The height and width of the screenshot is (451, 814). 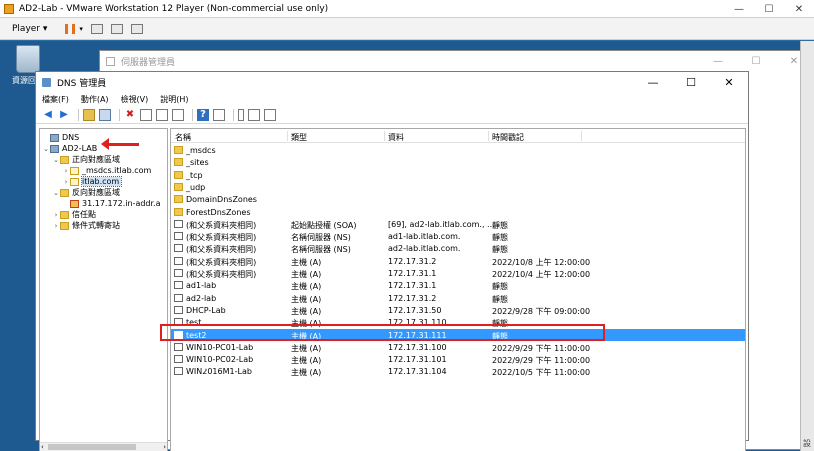 What do you see at coordinates (92, 181) in the screenshot?
I see `tree-item-itlab: › itlab.com` at bounding box center [92, 181].